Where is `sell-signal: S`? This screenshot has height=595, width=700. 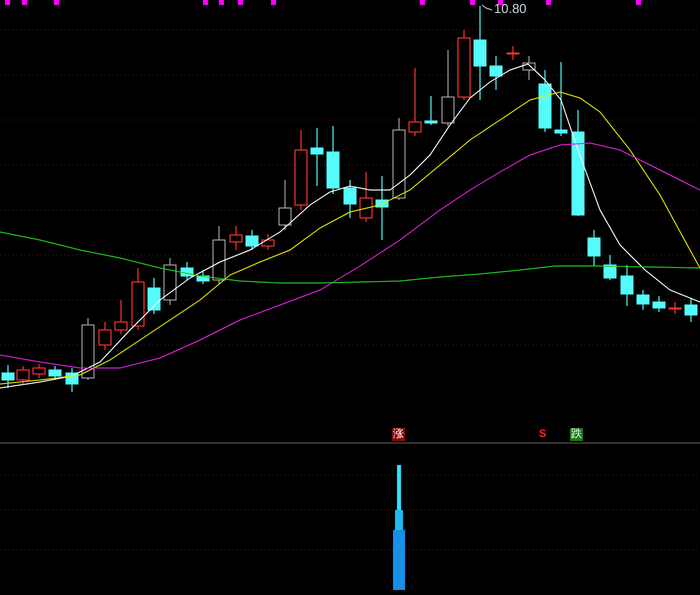 sell-signal: S is located at coordinates (542, 434).